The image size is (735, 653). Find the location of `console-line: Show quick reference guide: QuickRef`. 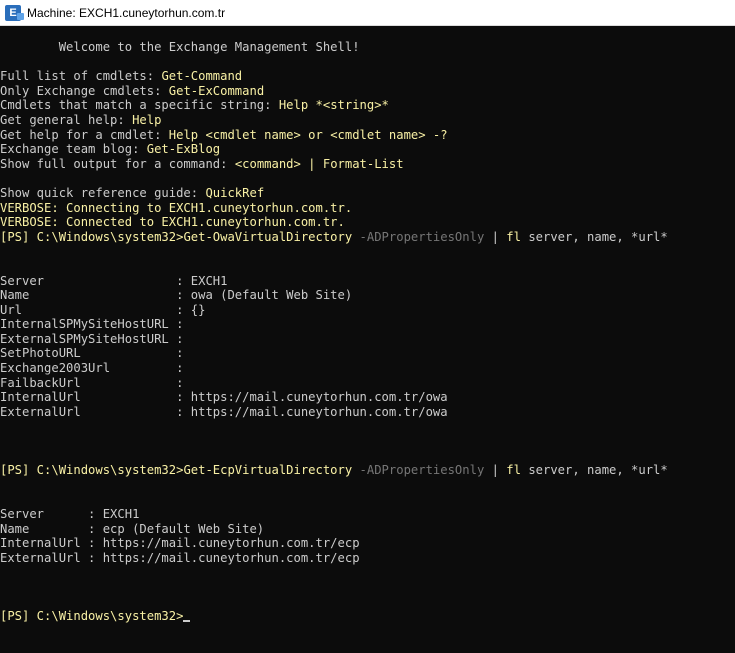

console-line: Show quick reference guide: QuickRef is located at coordinates (367, 193).